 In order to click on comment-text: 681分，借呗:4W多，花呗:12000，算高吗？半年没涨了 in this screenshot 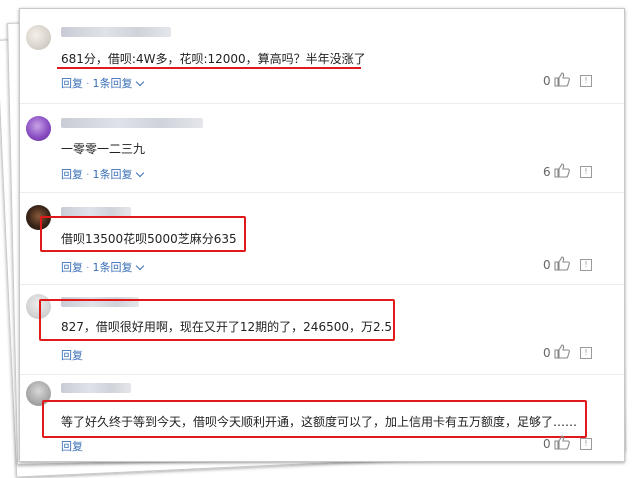, I will do `click(213, 59)`.